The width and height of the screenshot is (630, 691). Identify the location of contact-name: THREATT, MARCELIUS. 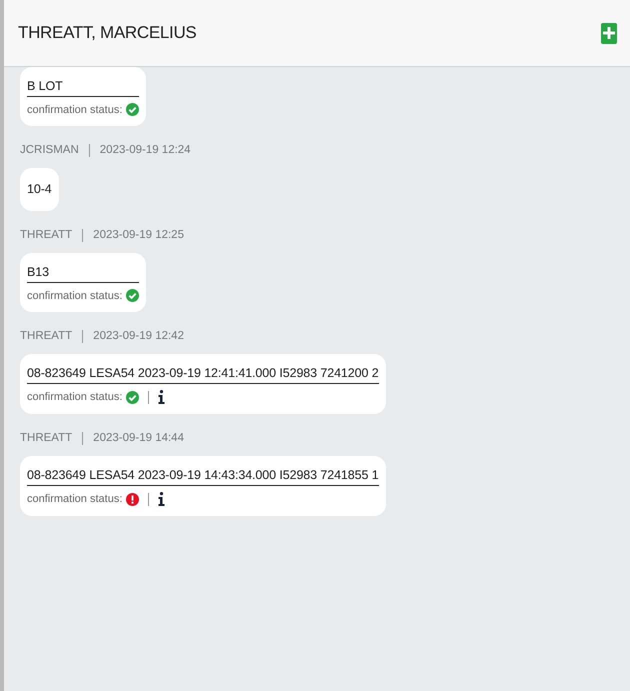
(107, 33).